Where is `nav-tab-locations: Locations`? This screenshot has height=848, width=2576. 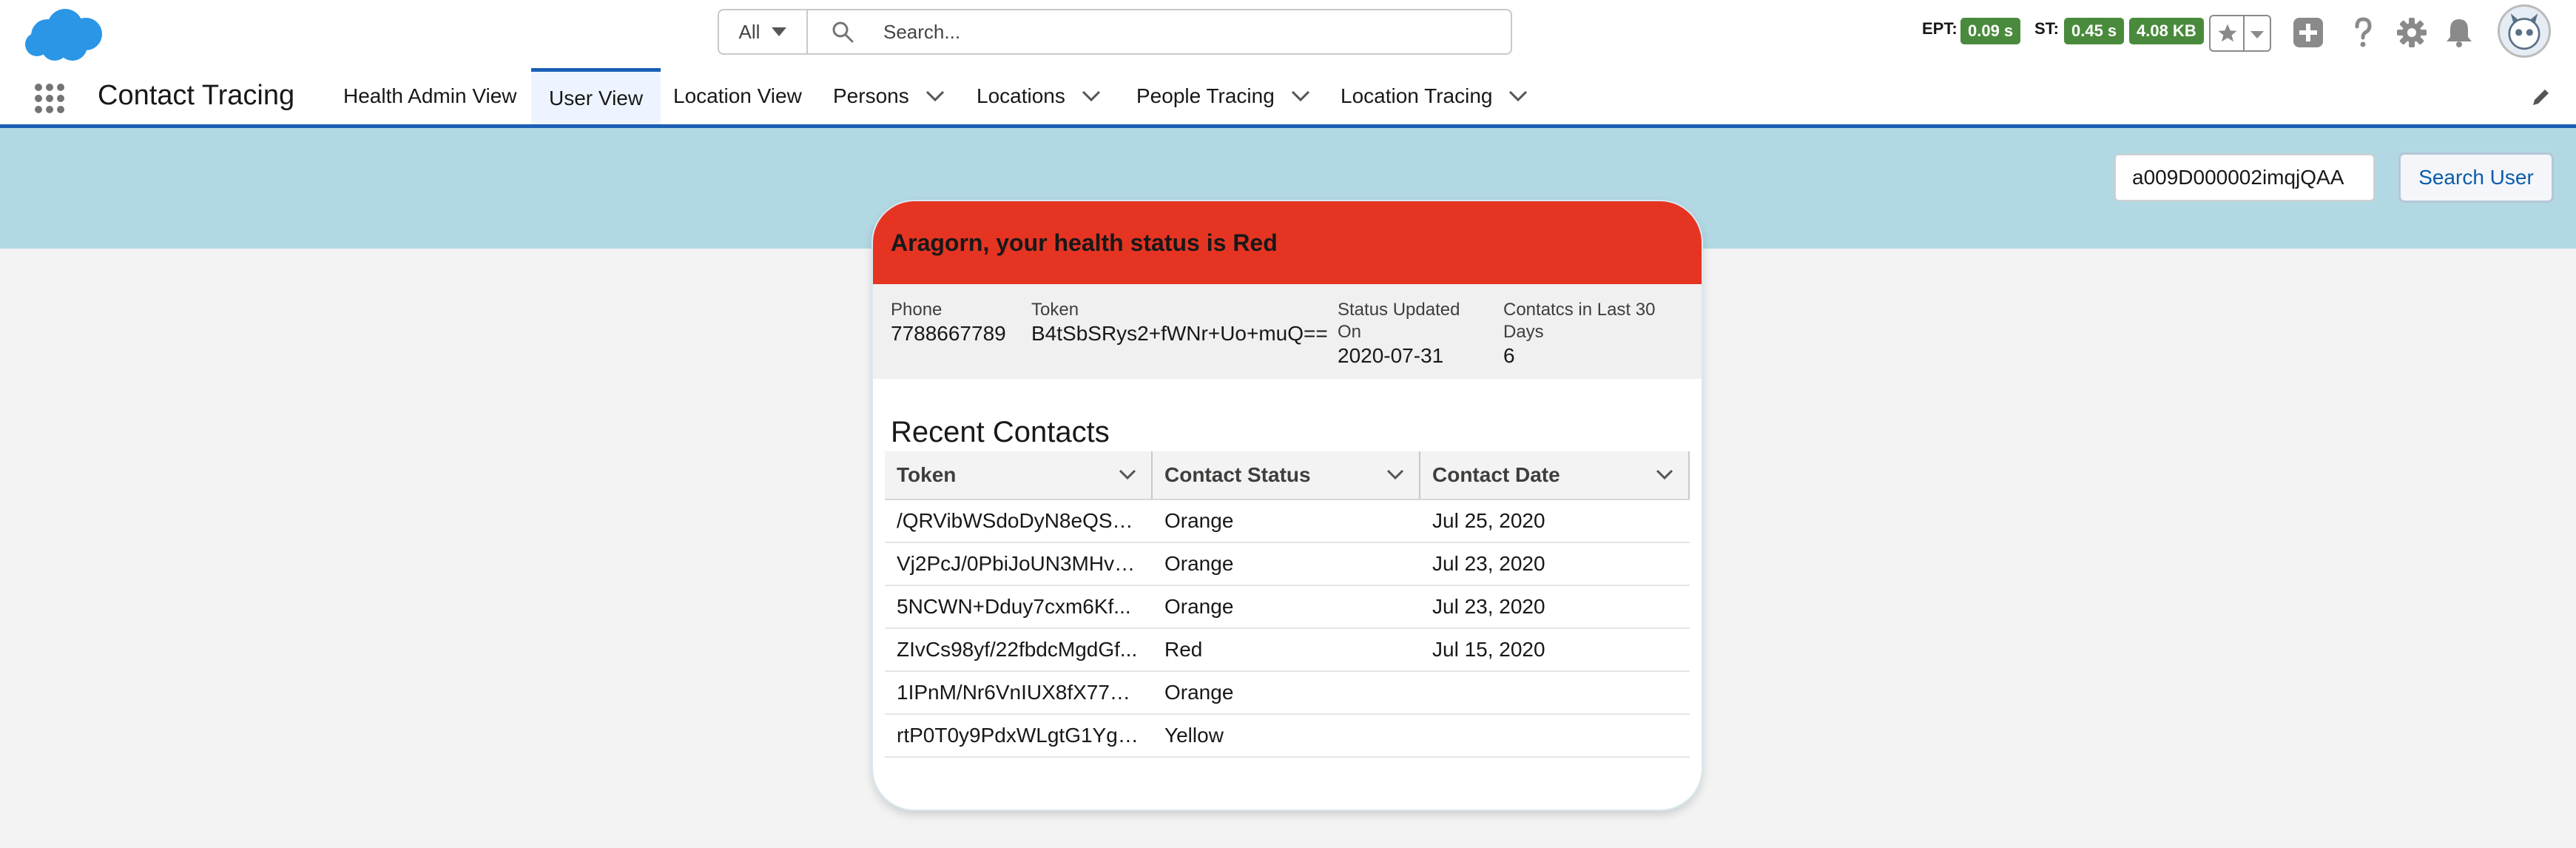 nav-tab-locations: Locations is located at coordinates (1039, 96).